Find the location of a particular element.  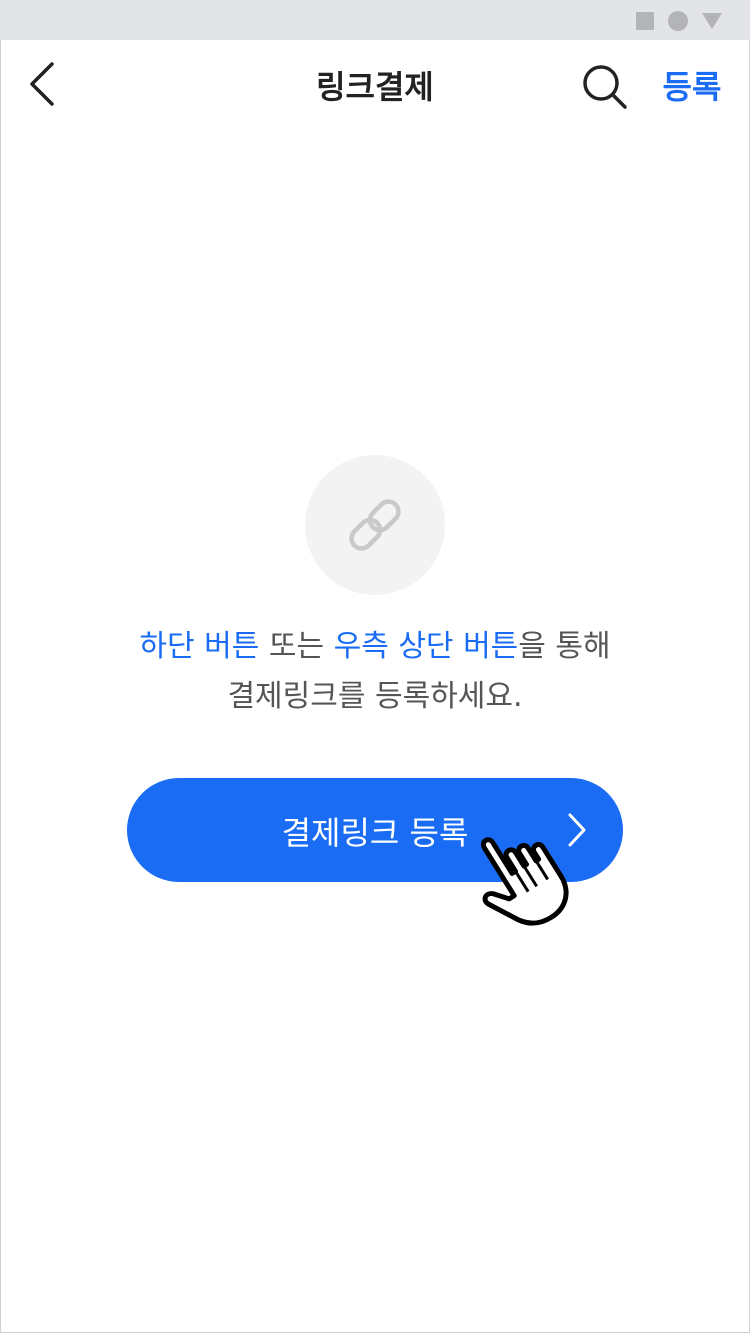

system-status-bar is located at coordinates (375, 20).